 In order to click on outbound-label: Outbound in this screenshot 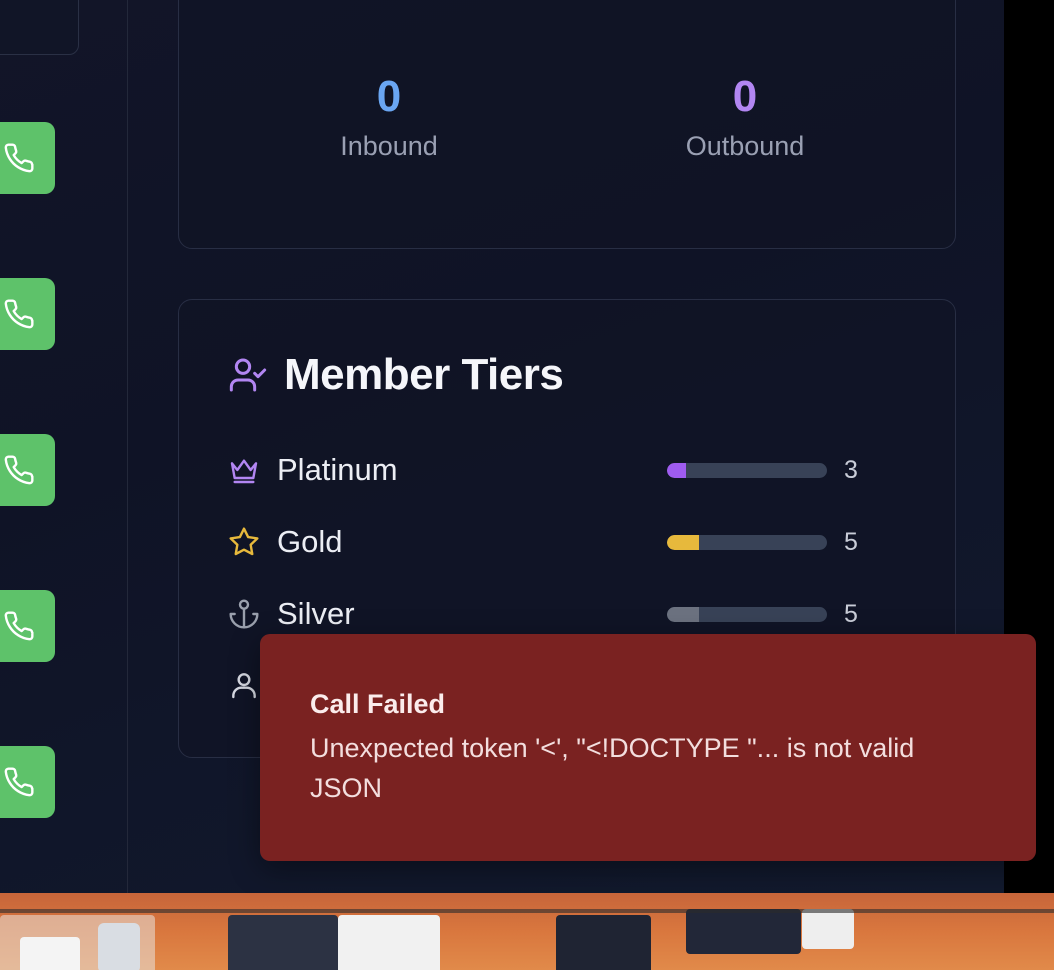, I will do `click(745, 146)`.